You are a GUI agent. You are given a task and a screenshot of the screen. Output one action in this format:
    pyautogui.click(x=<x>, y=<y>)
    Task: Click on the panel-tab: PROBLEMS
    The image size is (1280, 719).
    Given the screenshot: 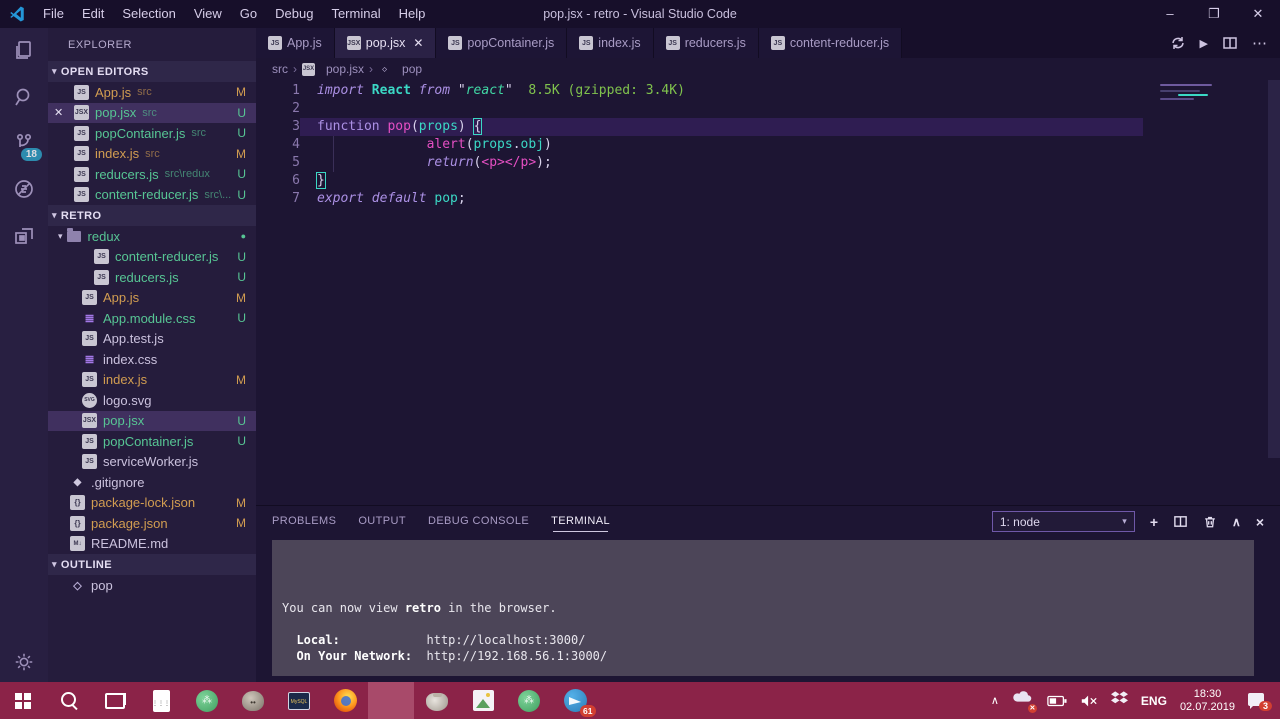 What is the action you would take?
    pyautogui.click(x=304, y=521)
    